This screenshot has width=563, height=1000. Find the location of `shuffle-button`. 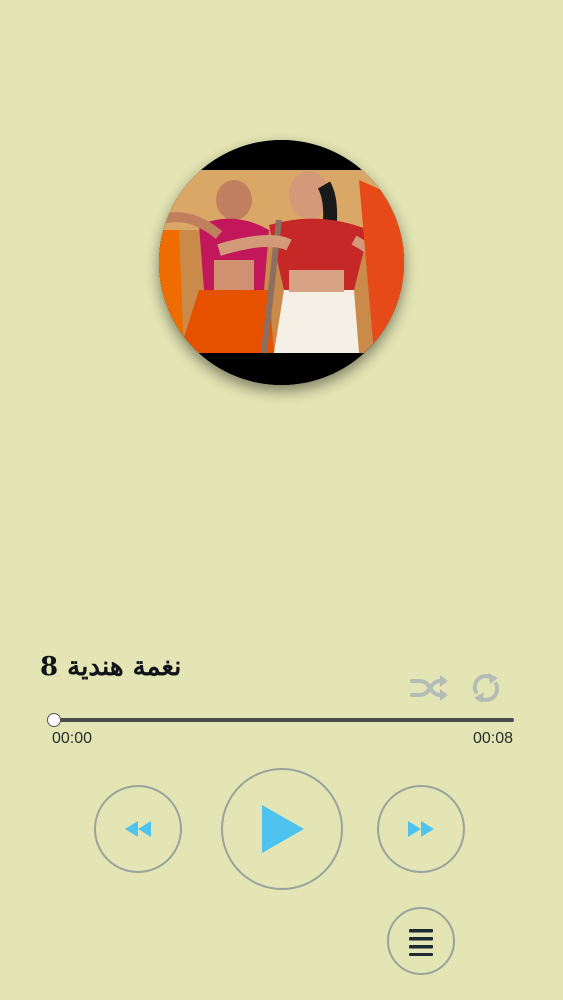

shuffle-button is located at coordinates (430, 688).